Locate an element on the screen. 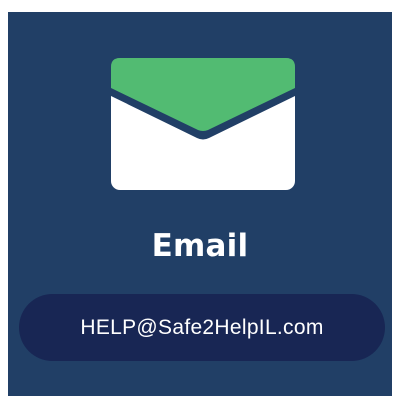 The width and height of the screenshot is (397, 407). email-address: HELP@Safe2HelpIL.com is located at coordinates (202, 327).